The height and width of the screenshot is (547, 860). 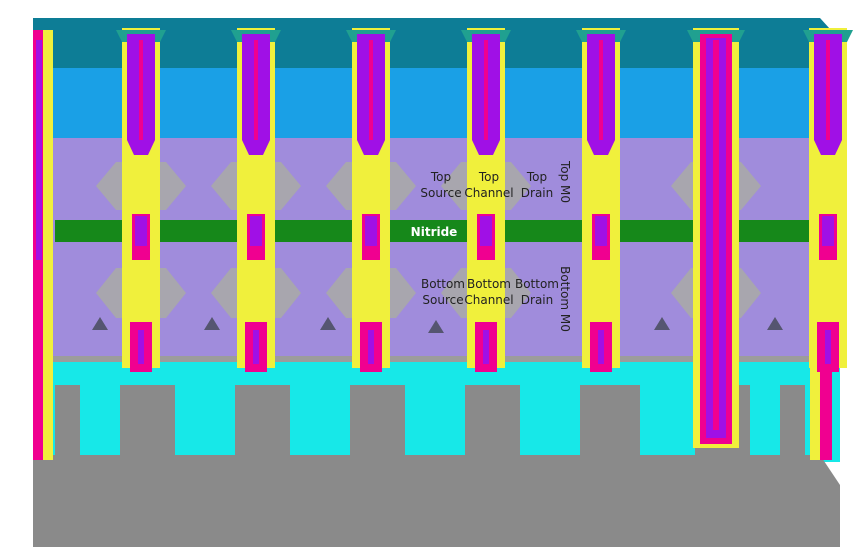 I want to click on top-channel-label-line2: Channel, so click(x=488, y=193).